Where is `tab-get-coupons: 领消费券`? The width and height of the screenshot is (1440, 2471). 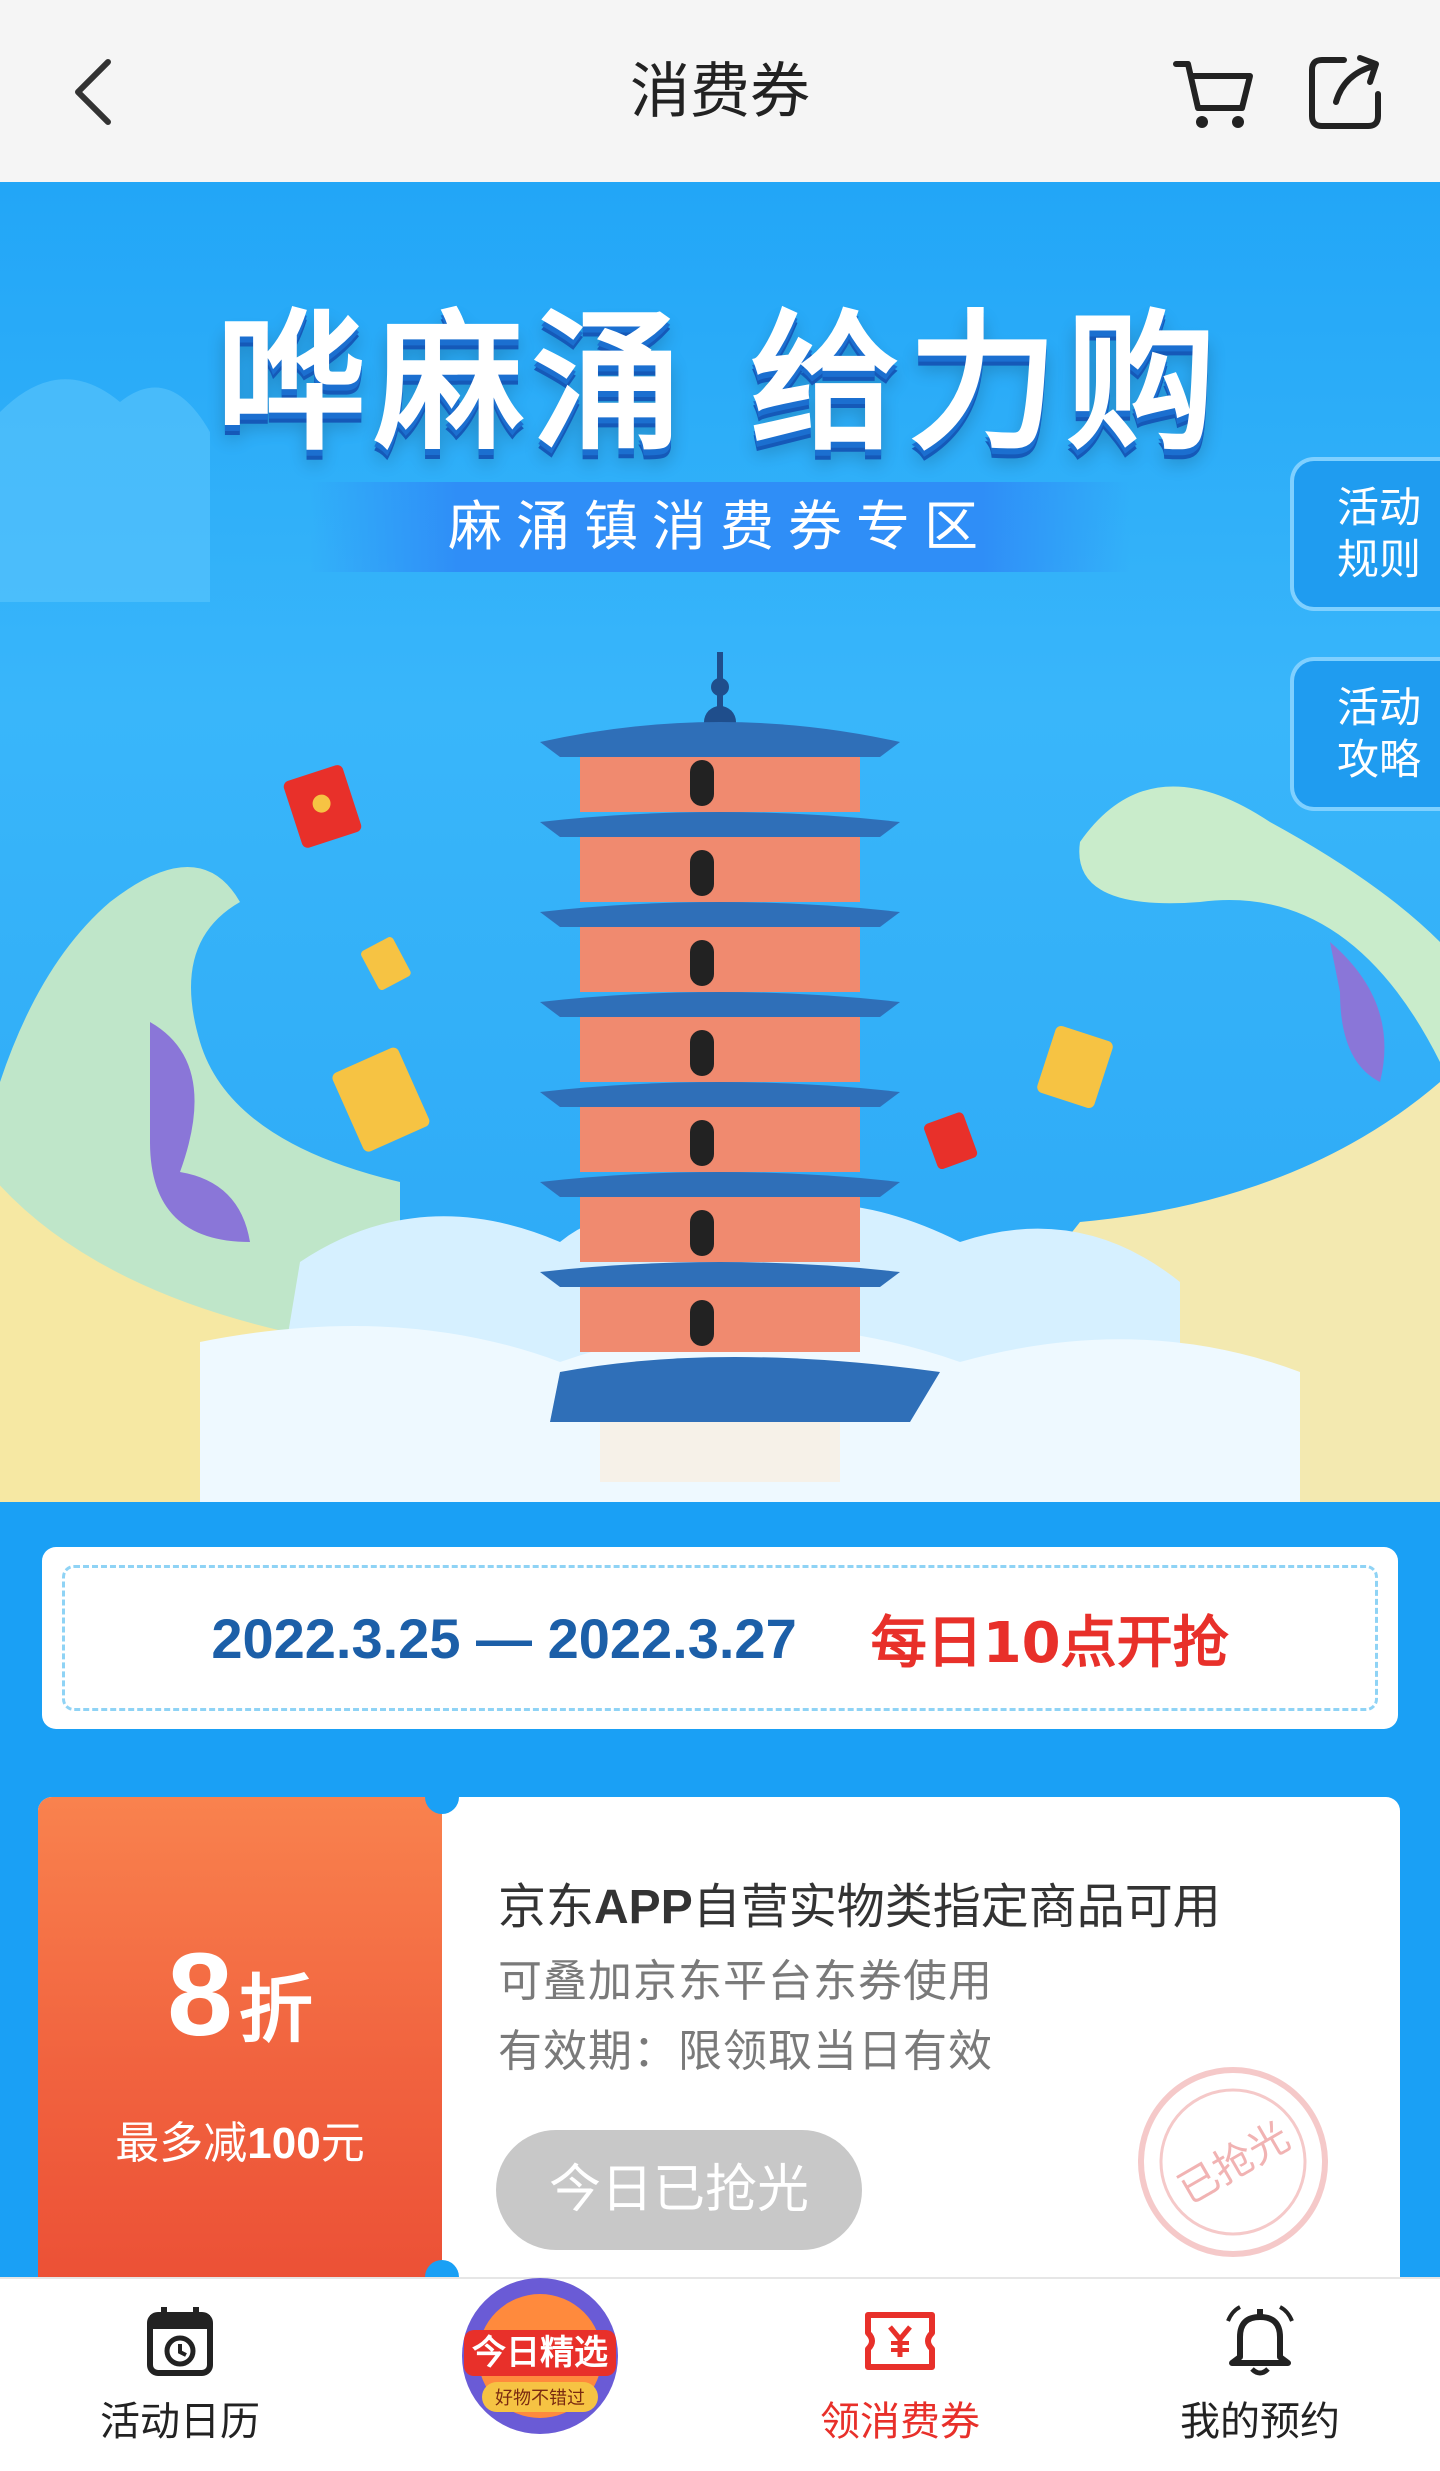 tab-get-coupons: 领消费券 is located at coordinates (900, 2375).